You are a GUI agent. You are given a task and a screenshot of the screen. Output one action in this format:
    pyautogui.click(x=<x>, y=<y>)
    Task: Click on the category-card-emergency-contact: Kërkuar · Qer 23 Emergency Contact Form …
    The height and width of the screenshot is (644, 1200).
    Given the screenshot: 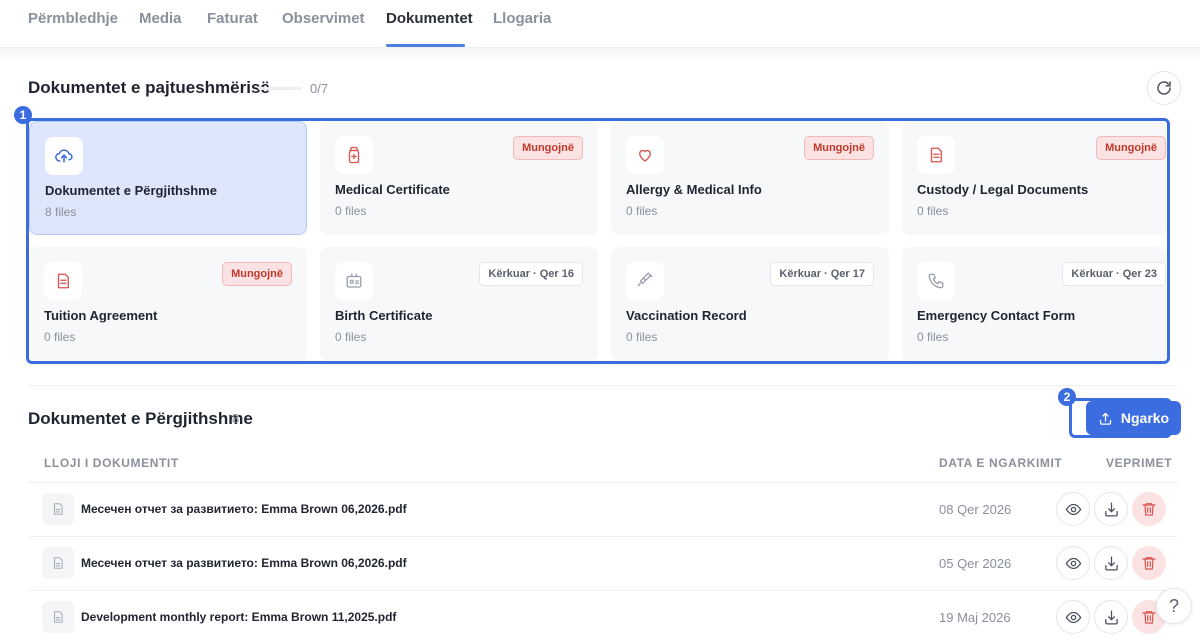 What is the action you would take?
    pyautogui.click(x=1034, y=304)
    